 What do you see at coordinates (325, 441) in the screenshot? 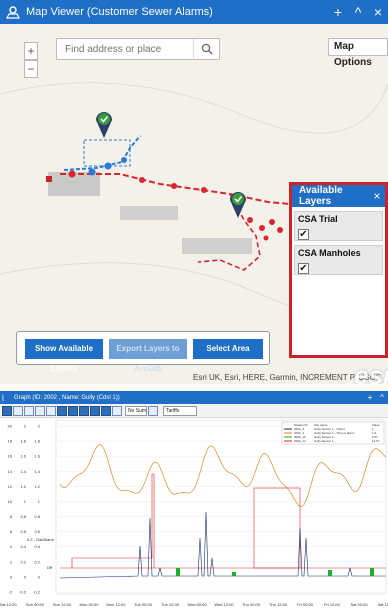
I see `legend-name: Gully Sensor 1 -` at bounding box center [325, 441].